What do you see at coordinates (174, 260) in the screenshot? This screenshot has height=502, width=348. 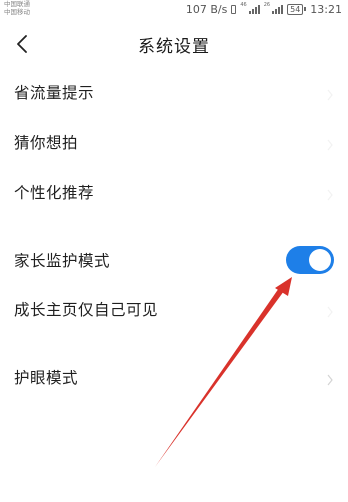 I see `setting-row-parental-mode: 家长监护模式` at bounding box center [174, 260].